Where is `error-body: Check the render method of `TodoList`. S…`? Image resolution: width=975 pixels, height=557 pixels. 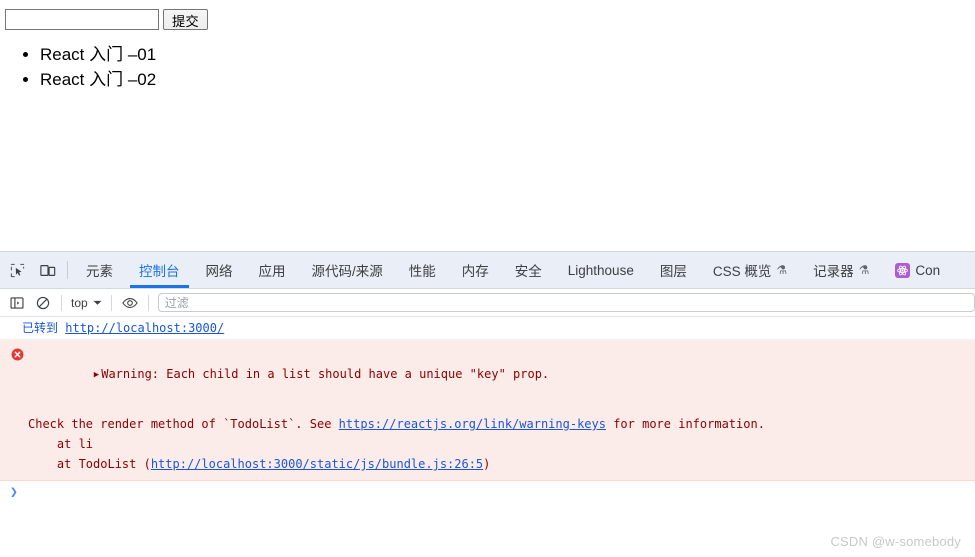
error-body: Check the render method of `TodoList`. S… is located at coordinates (487, 424).